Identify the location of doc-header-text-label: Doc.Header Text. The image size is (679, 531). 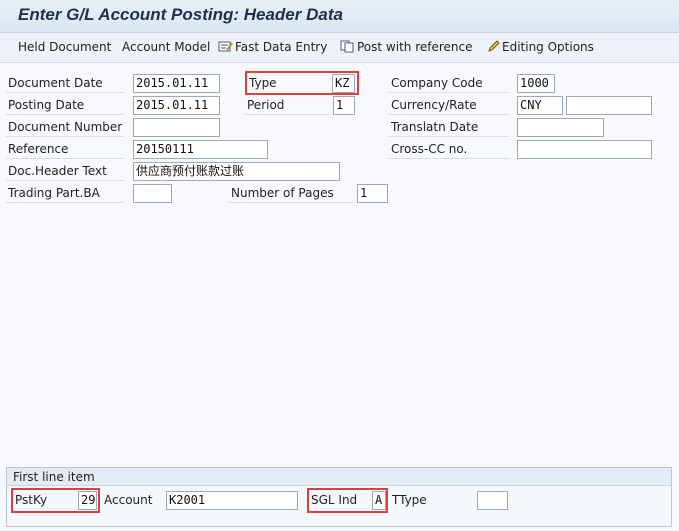
(65, 171).